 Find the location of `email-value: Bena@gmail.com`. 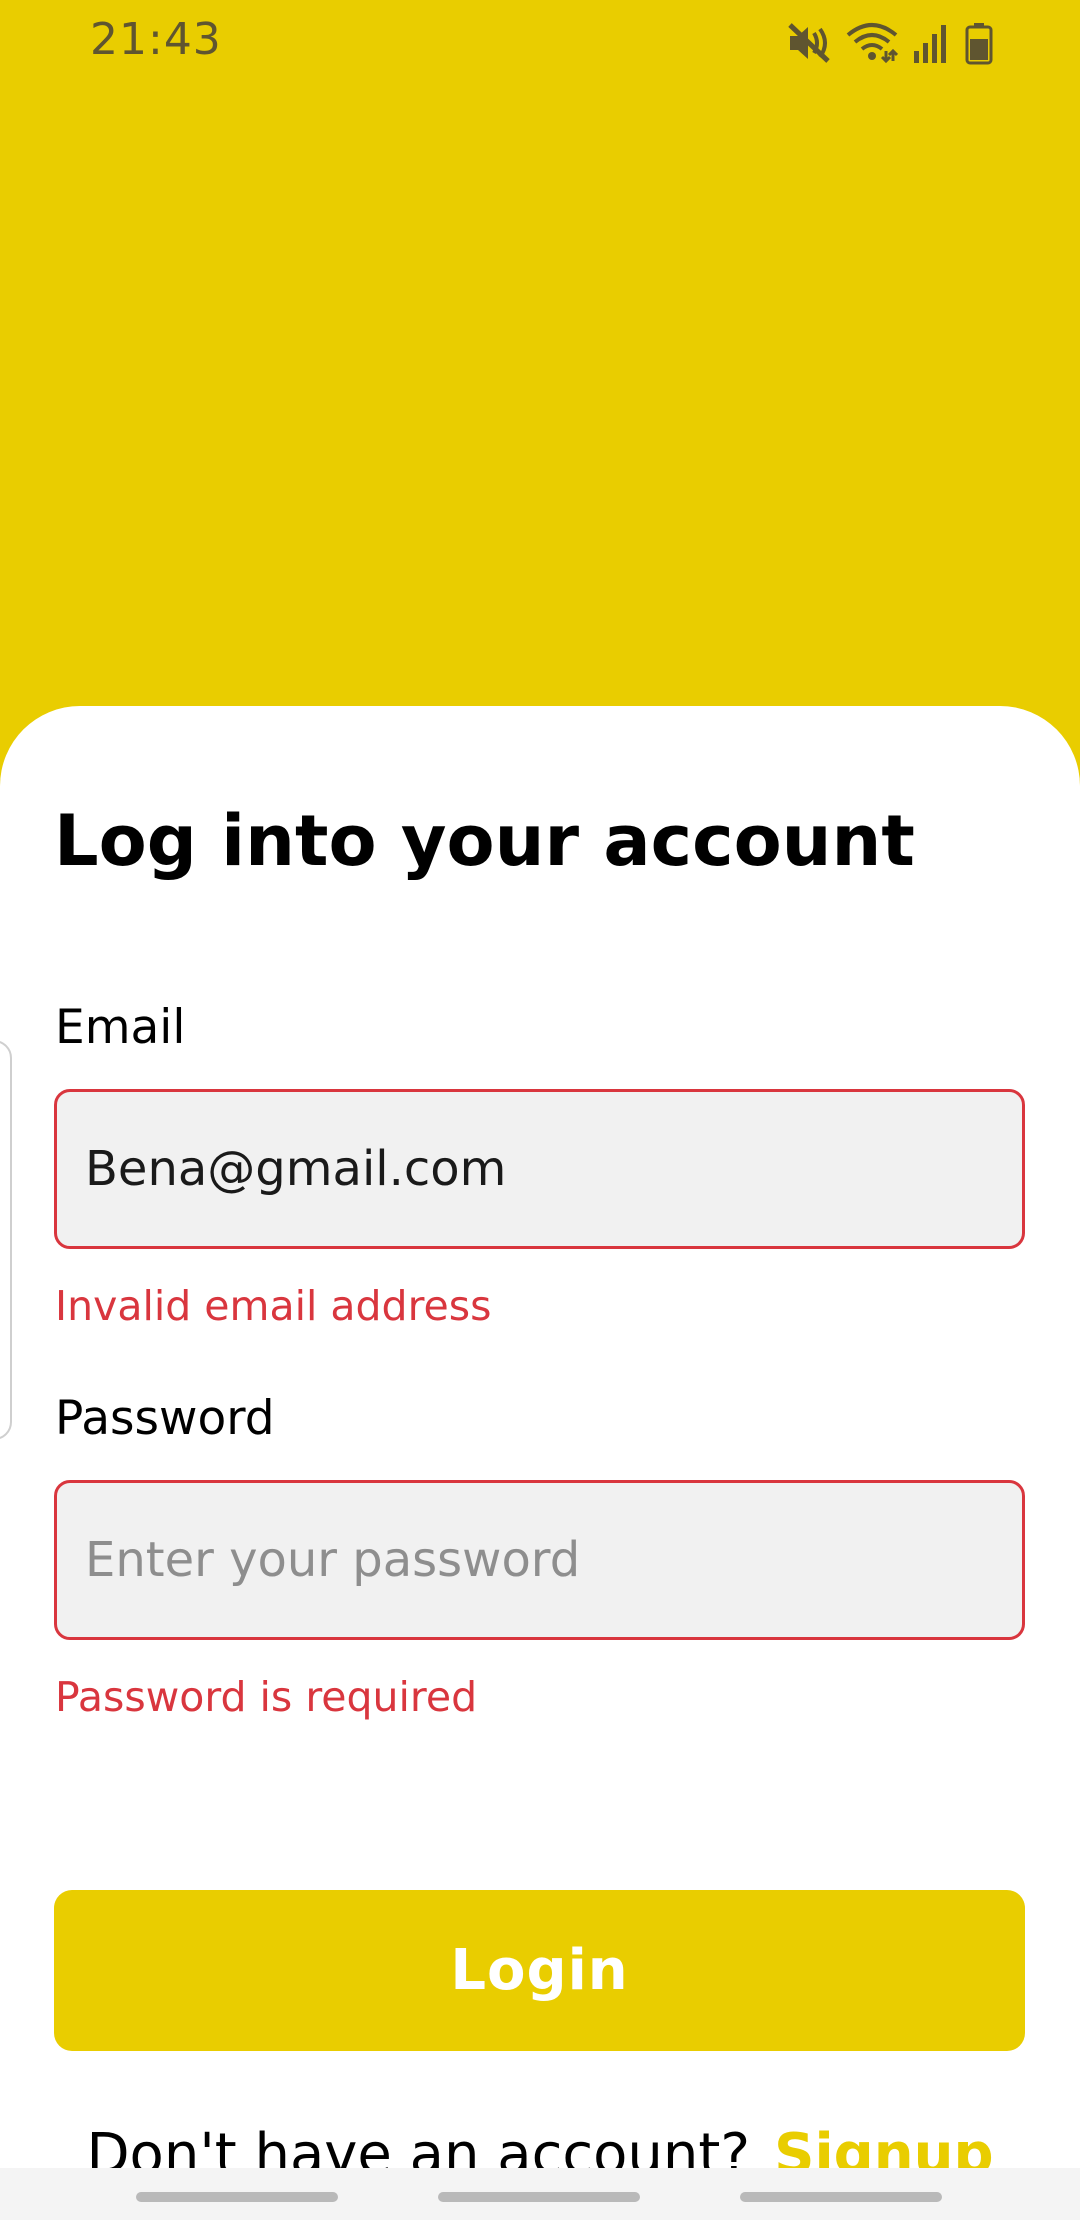

email-value: Bena@gmail.com is located at coordinates (296, 1169).